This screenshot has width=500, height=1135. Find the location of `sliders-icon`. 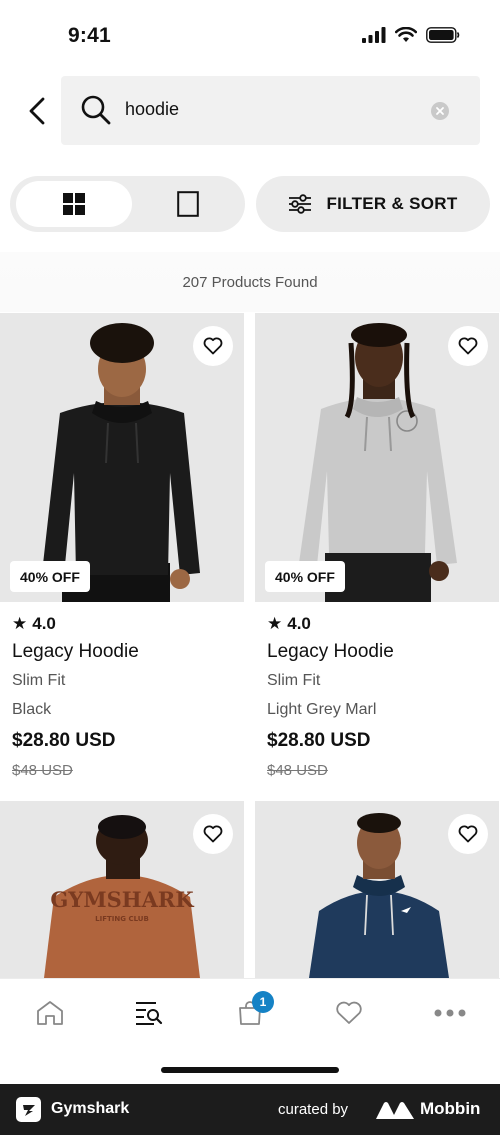

sliders-icon is located at coordinates (300, 204).